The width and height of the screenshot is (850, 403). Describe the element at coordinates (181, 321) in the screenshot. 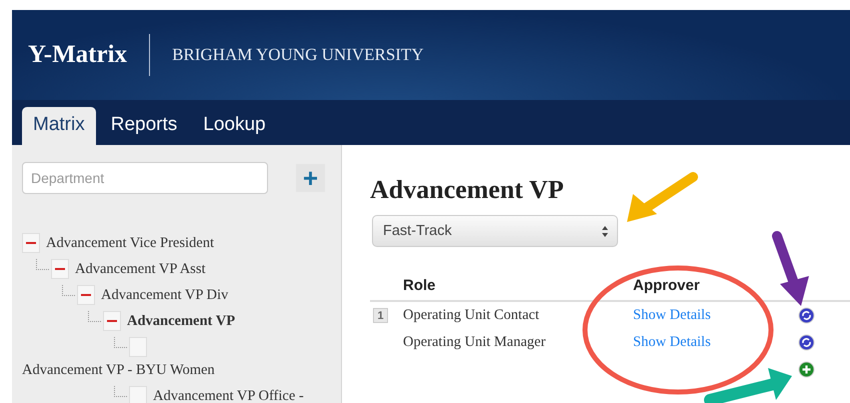

I see `tree-item: Advancement VP` at that location.